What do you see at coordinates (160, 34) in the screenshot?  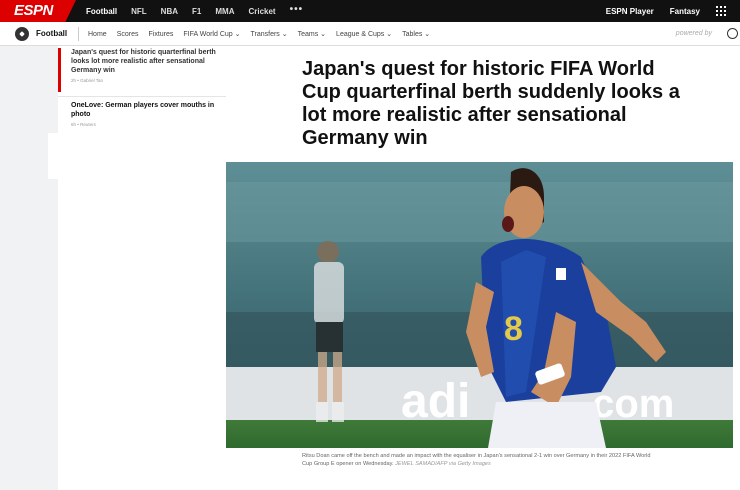 I see `subnav-fixtures: Fixtures` at bounding box center [160, 34].